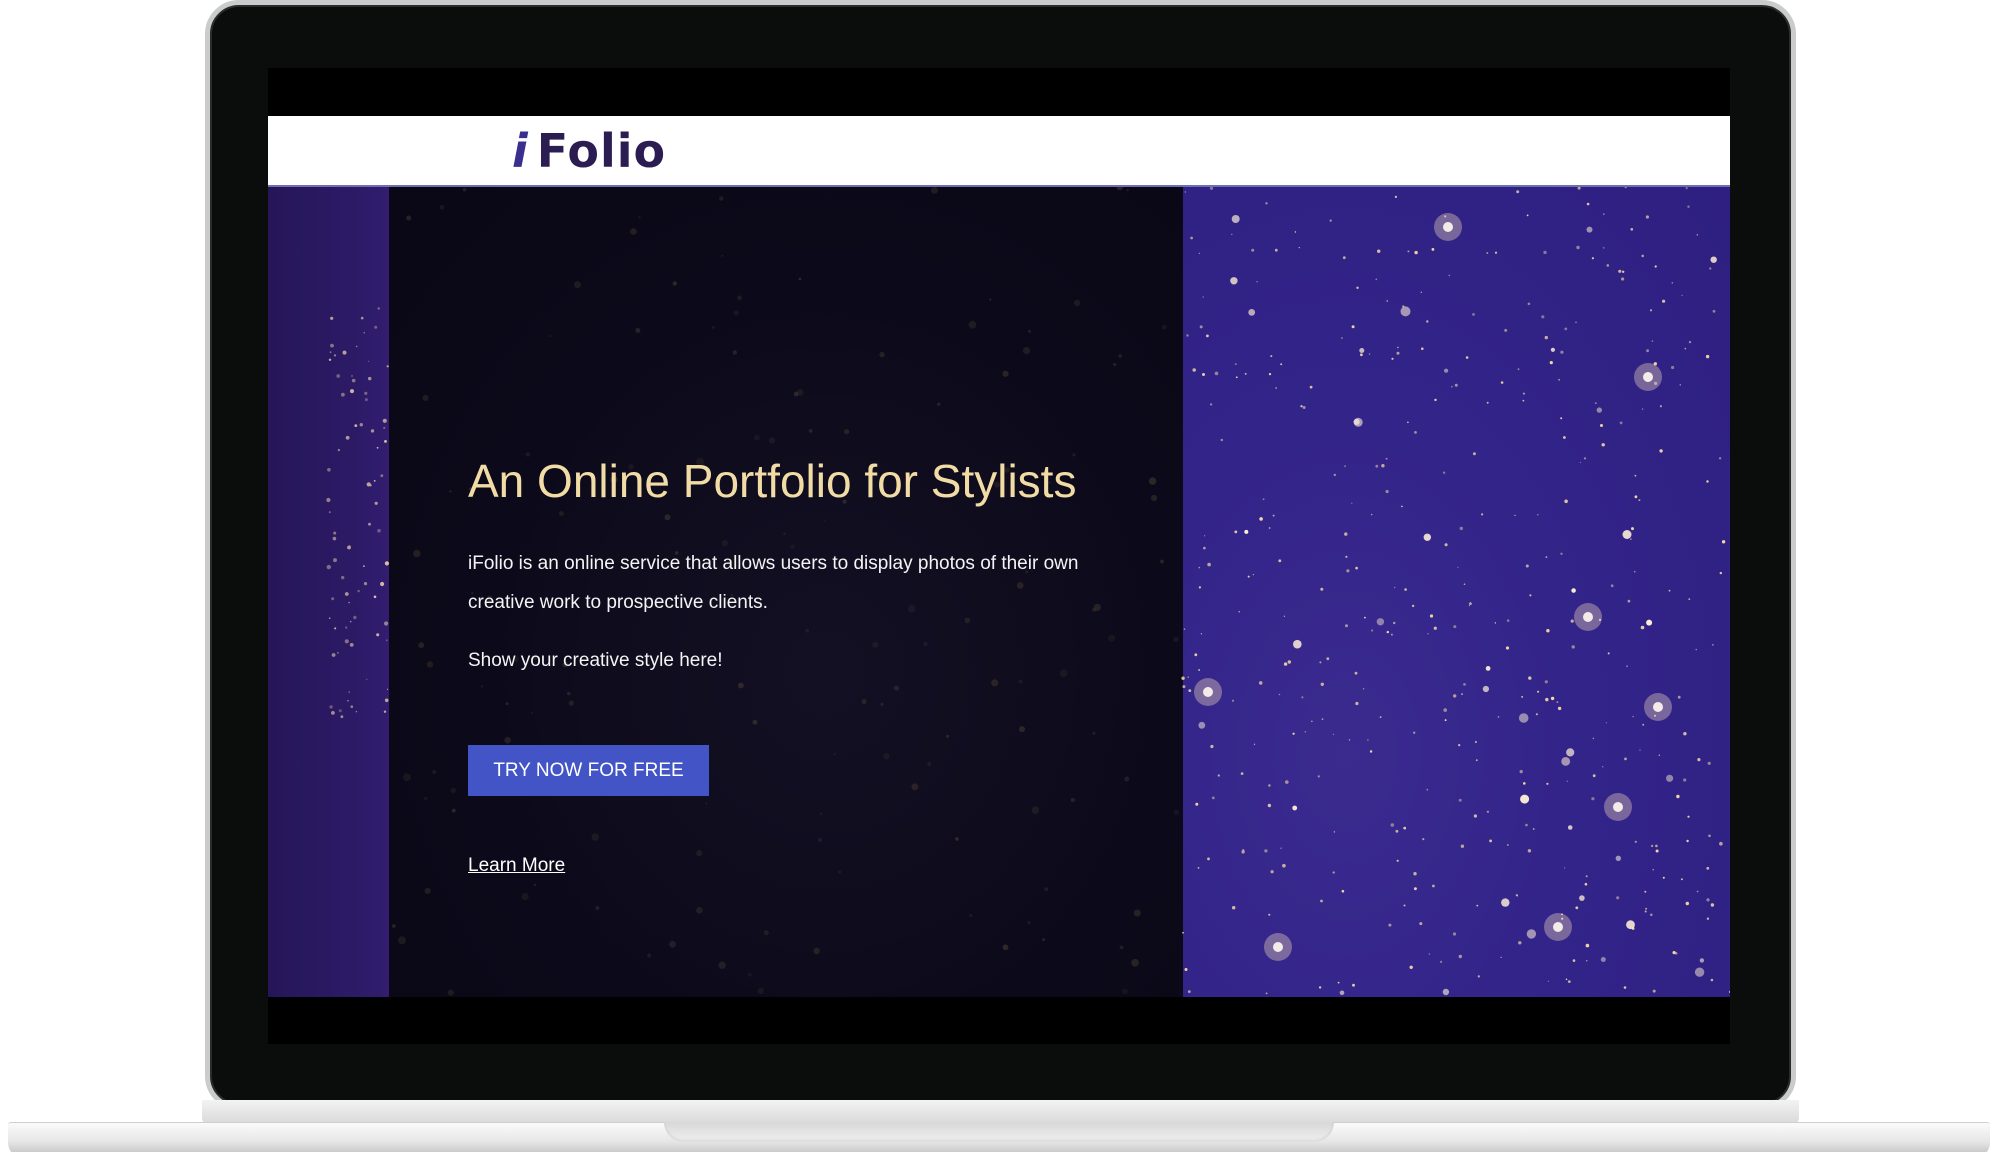 This screenshot has height=1152, width=1994. I want to click on site-header: i Folio, so click(999, 151).